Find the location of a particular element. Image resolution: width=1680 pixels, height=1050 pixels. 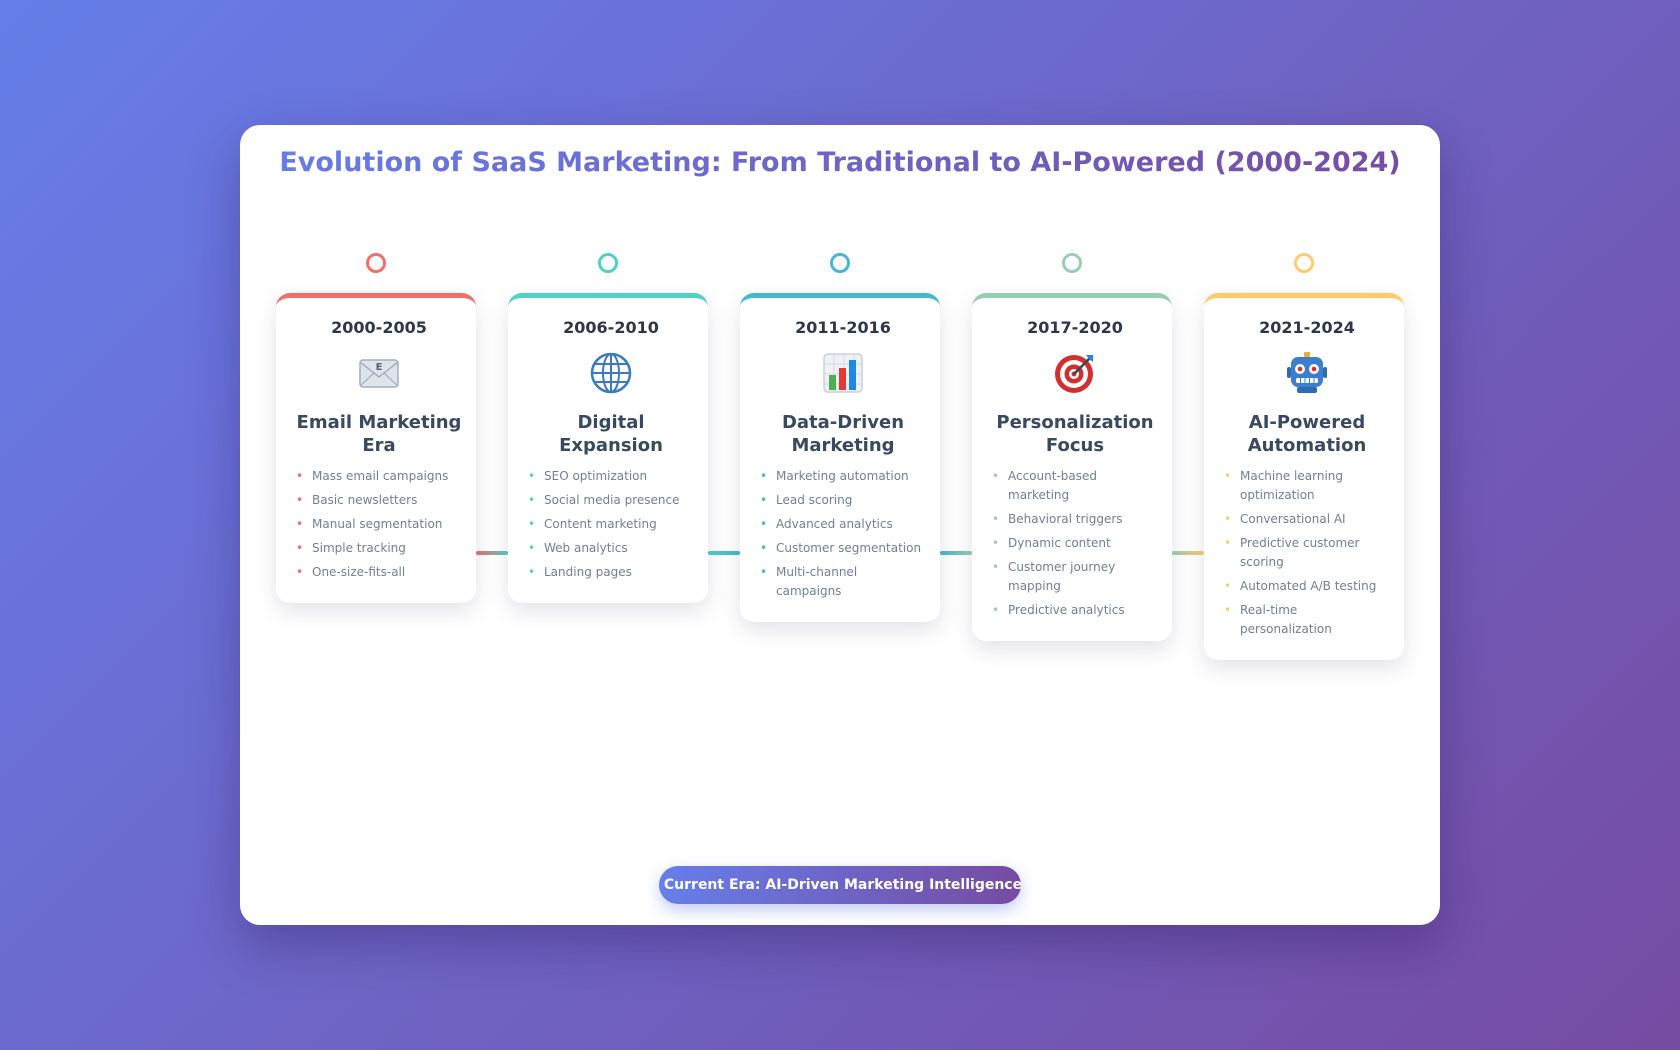

envelope-icon: E is located at coordinates (379, 373).